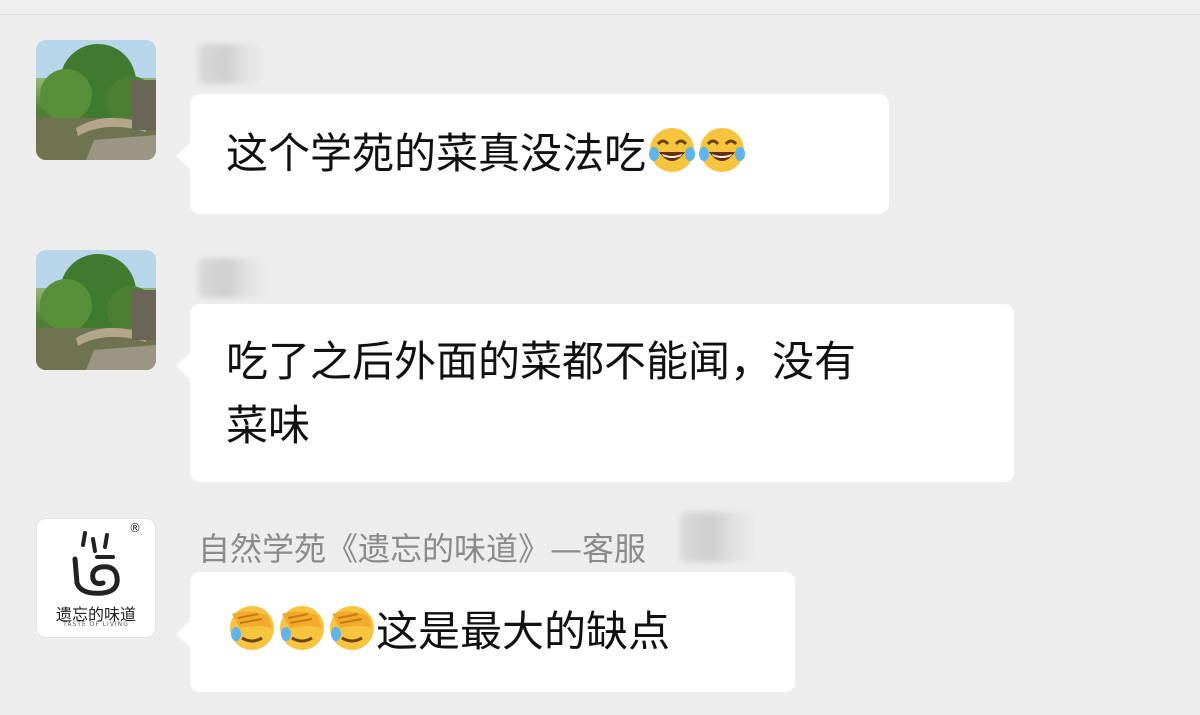 The image size is (1200, 715). Describe the element at coordinates (135, 528) in the screenshot. I see `registered-mark: ®` at that location.